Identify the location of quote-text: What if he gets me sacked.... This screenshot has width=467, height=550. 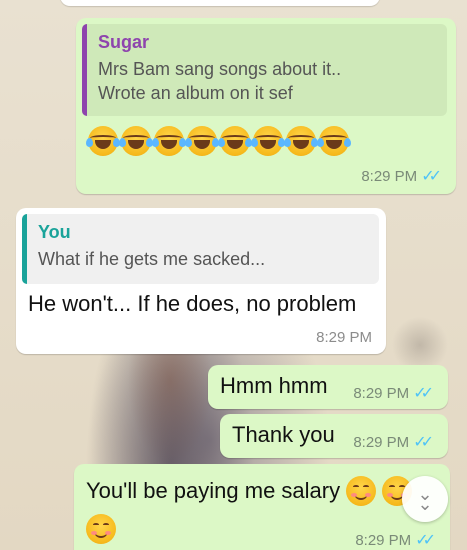
(152, 259).